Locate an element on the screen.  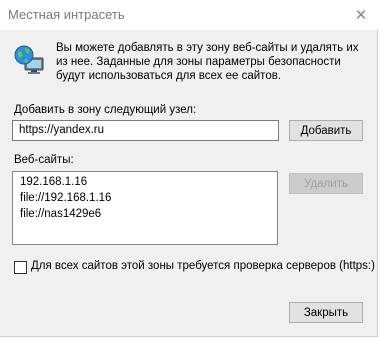
websites-label: Веб-сайты: is located at coordinates (44, 160).